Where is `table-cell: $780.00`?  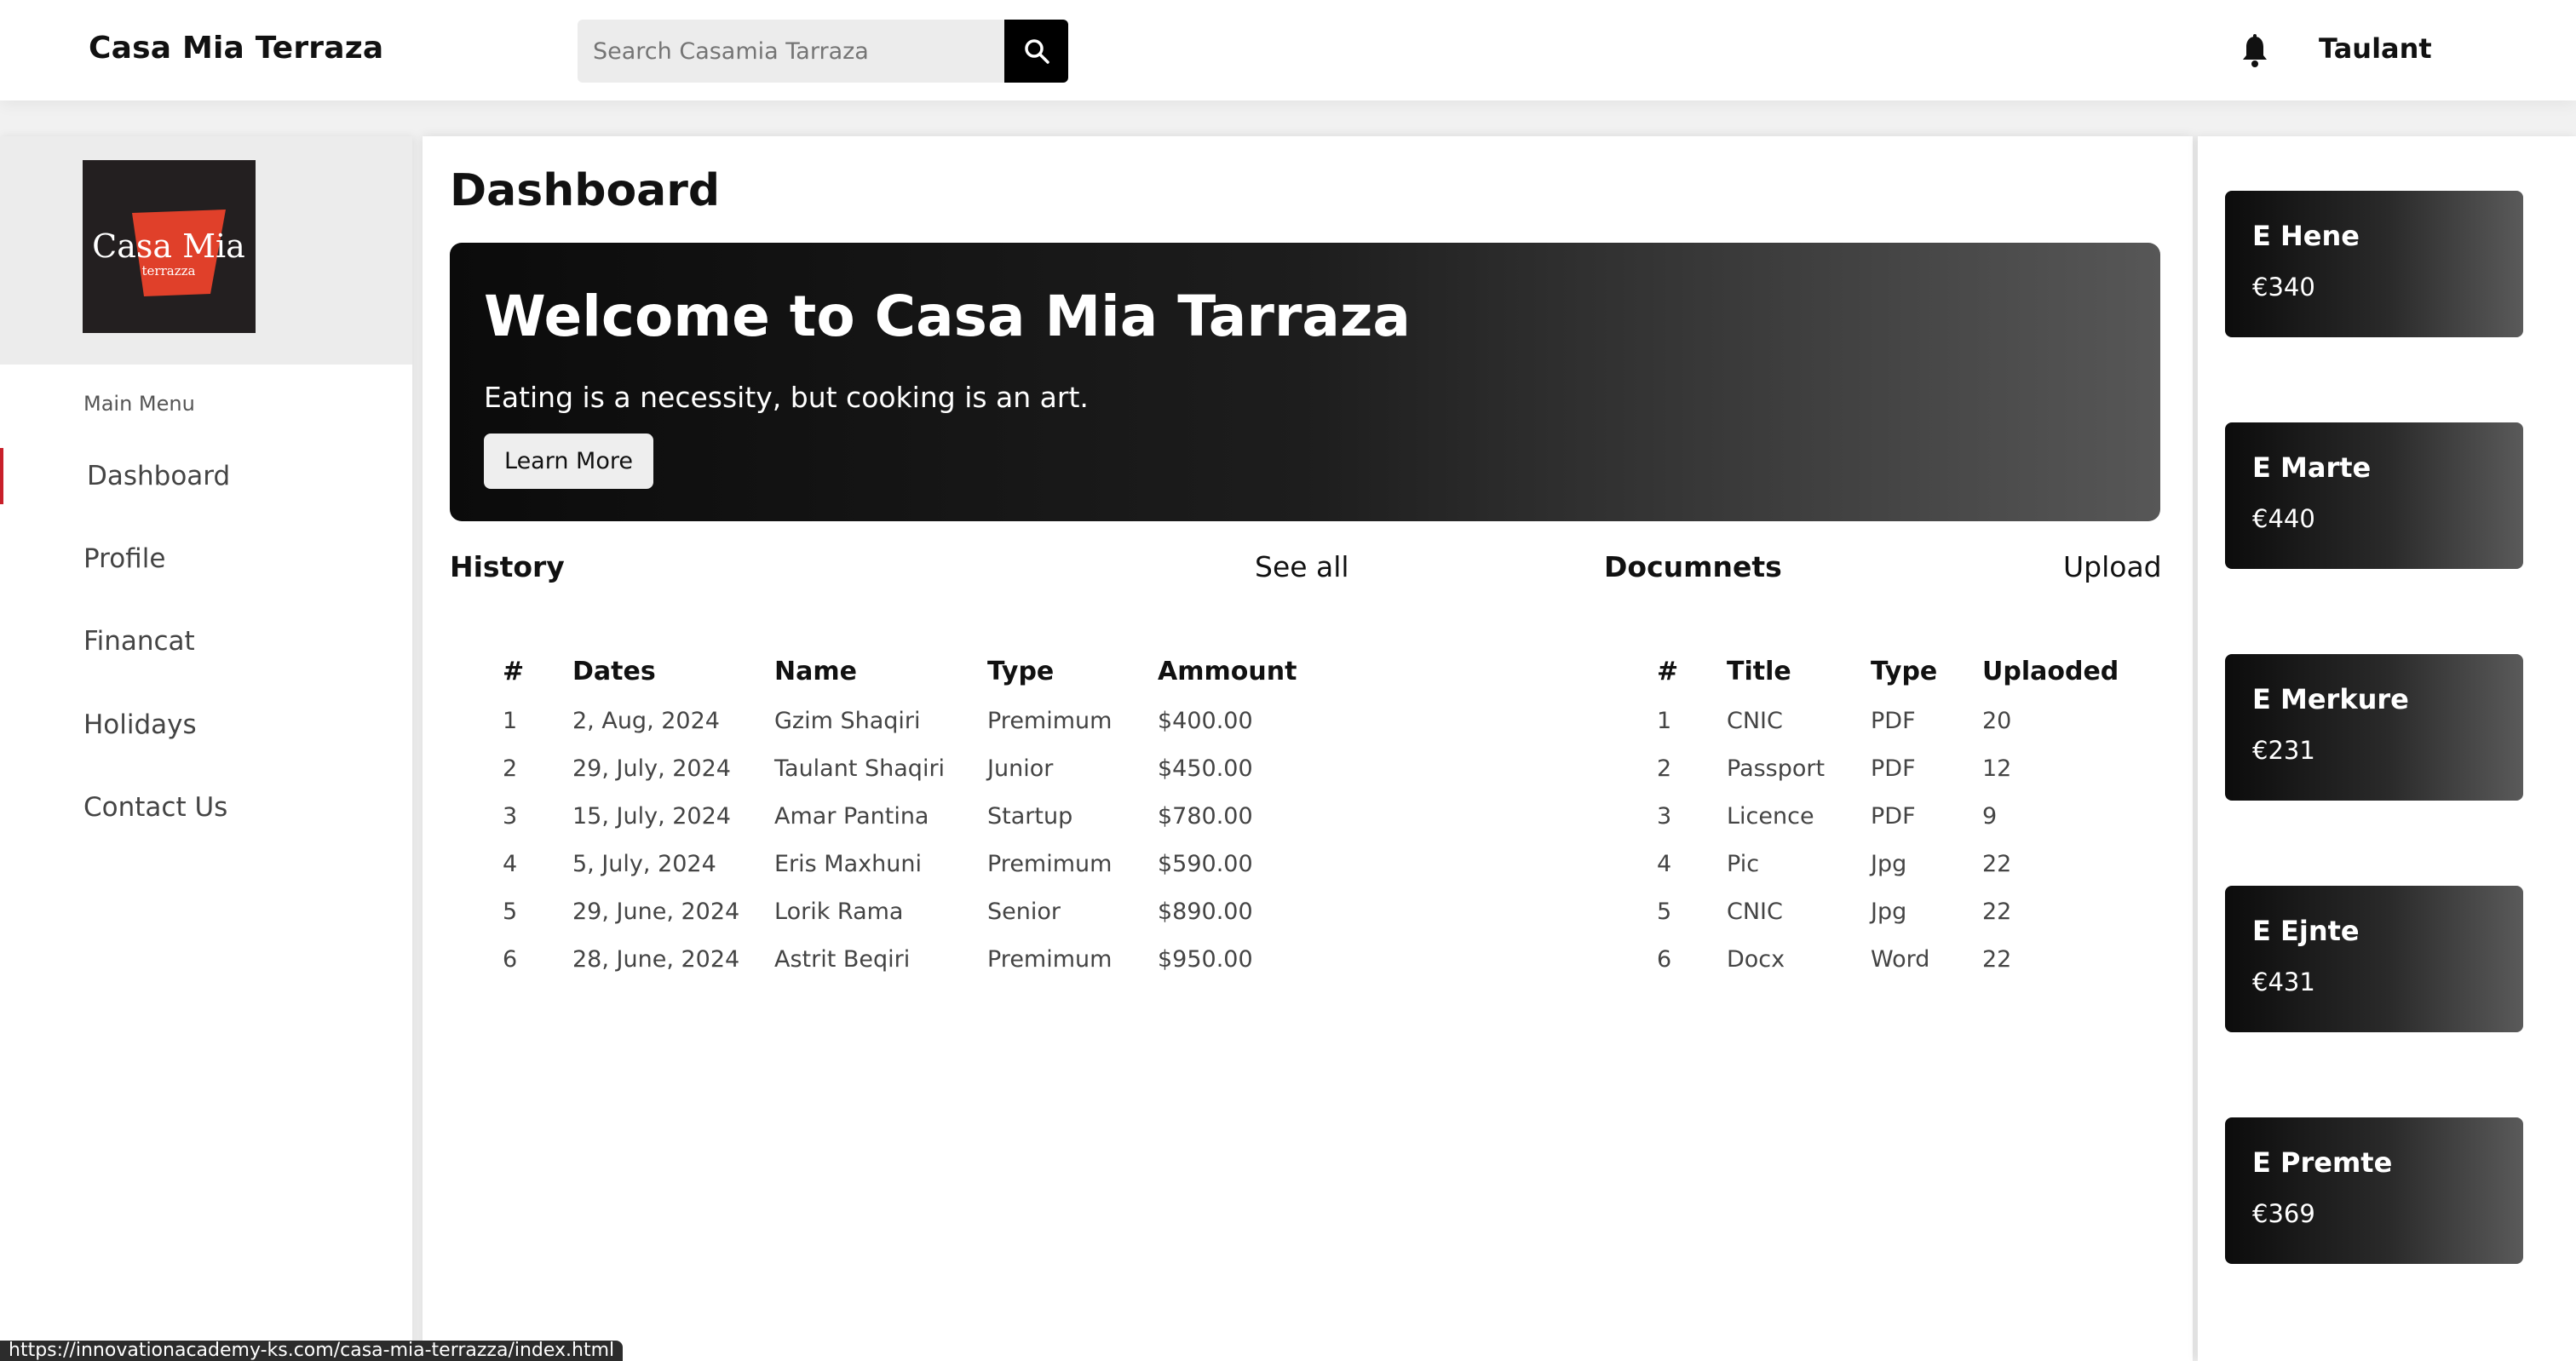 table-cell: $780.00 is located at coordinates (1205, 816).